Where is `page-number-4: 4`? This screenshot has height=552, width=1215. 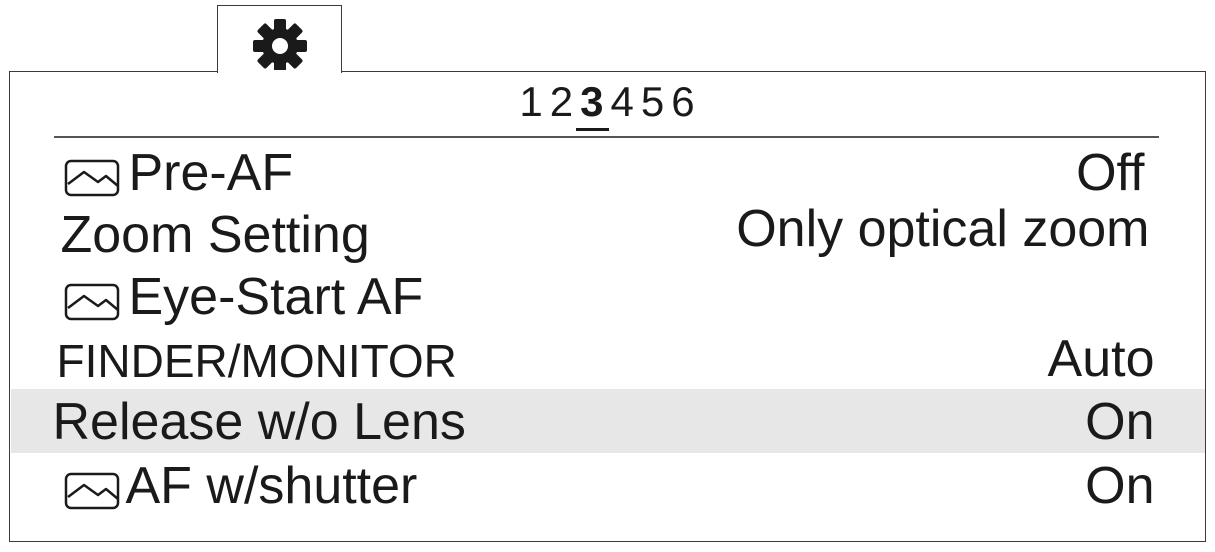 page-number-4: 4 is located at coordinates (623, 102).